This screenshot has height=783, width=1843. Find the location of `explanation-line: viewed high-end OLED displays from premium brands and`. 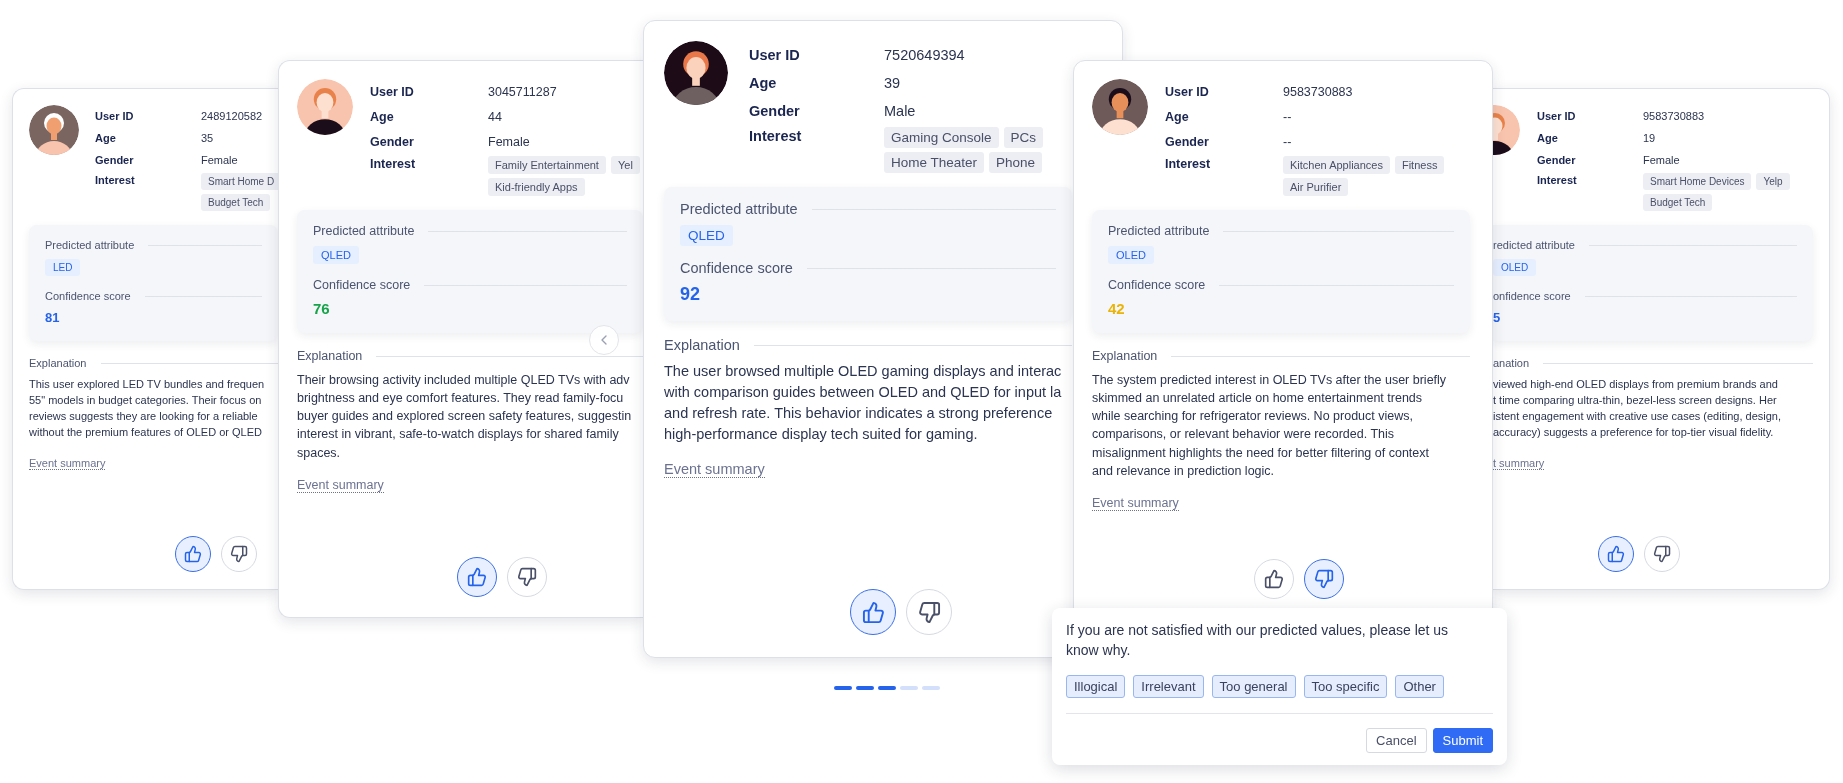

explanation-line: viewed high-end OLED displays from premium brands and is located at coordinates (1636, 384).